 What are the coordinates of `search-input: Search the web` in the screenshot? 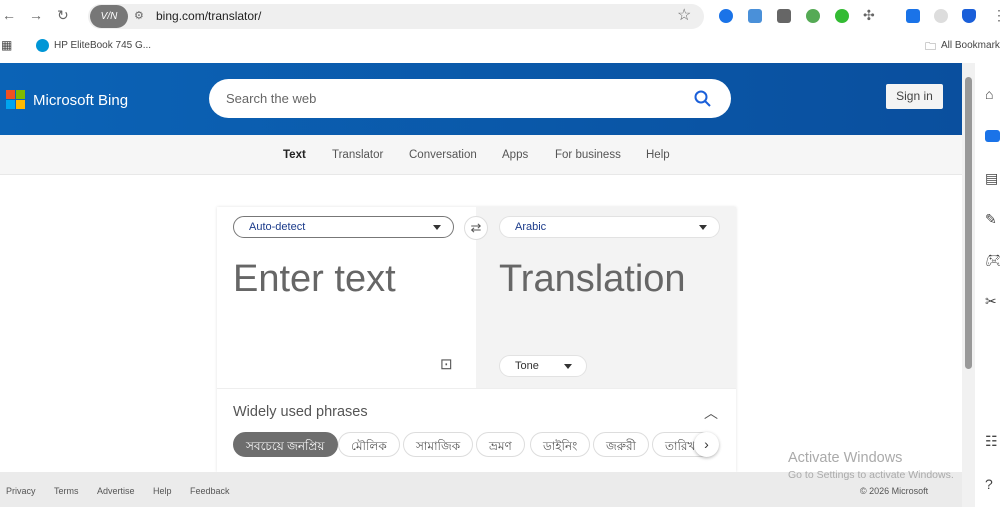 It's located at (470, 98).